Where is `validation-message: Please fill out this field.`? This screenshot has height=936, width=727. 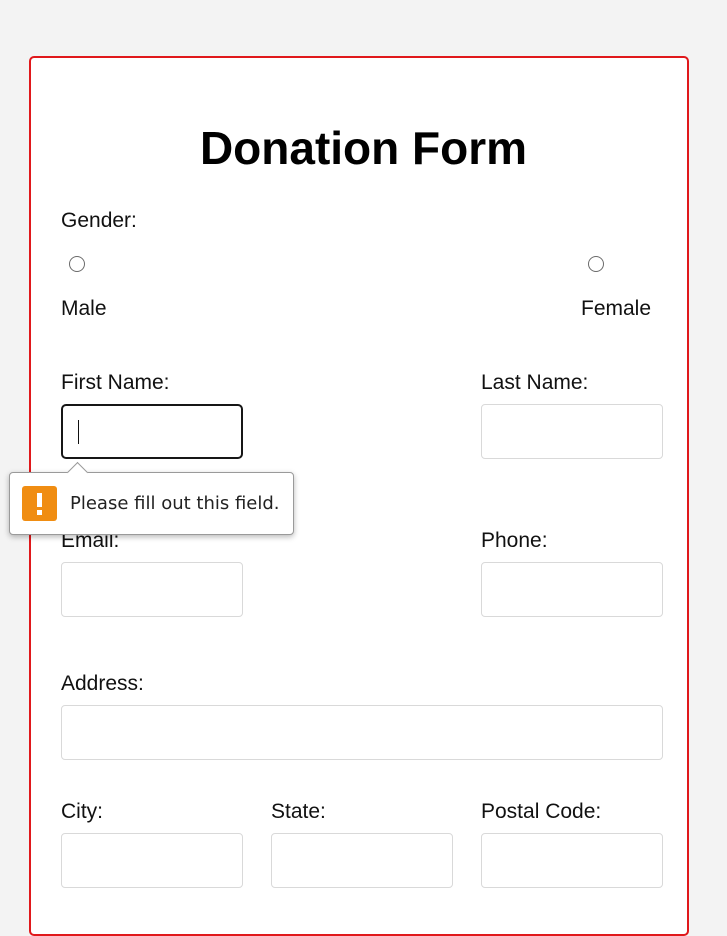 validation-message: Please fill out this field. is located at coordinates (175, 503).